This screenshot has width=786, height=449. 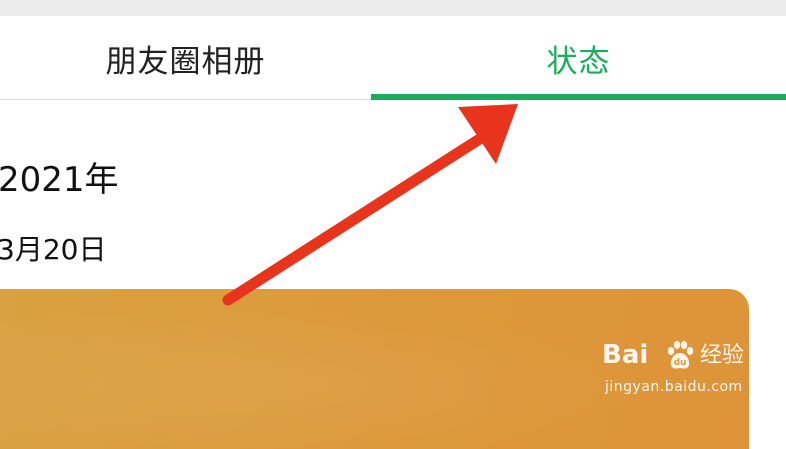 What do you see at coordinates (625, 355) in the screenshot?
I see `watermark-logo-text: Bai` at bounding box center [625, 355].